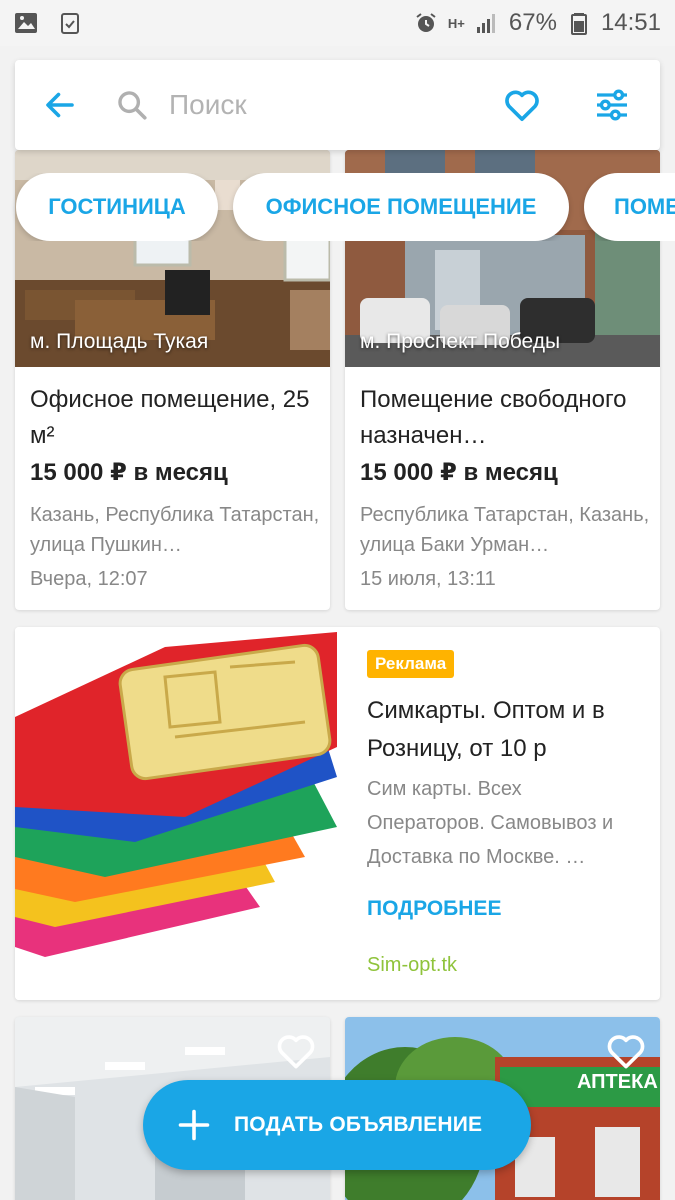 This screenshot has width=675, height=1200. I want to click on alarm-icon, so click(426, 22).